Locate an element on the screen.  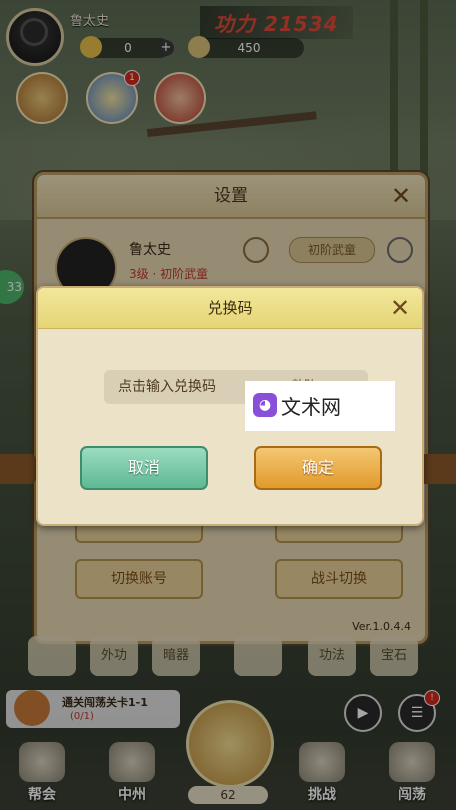
watermark-logo-icon: ◕ is located at coordinates (265, 405).